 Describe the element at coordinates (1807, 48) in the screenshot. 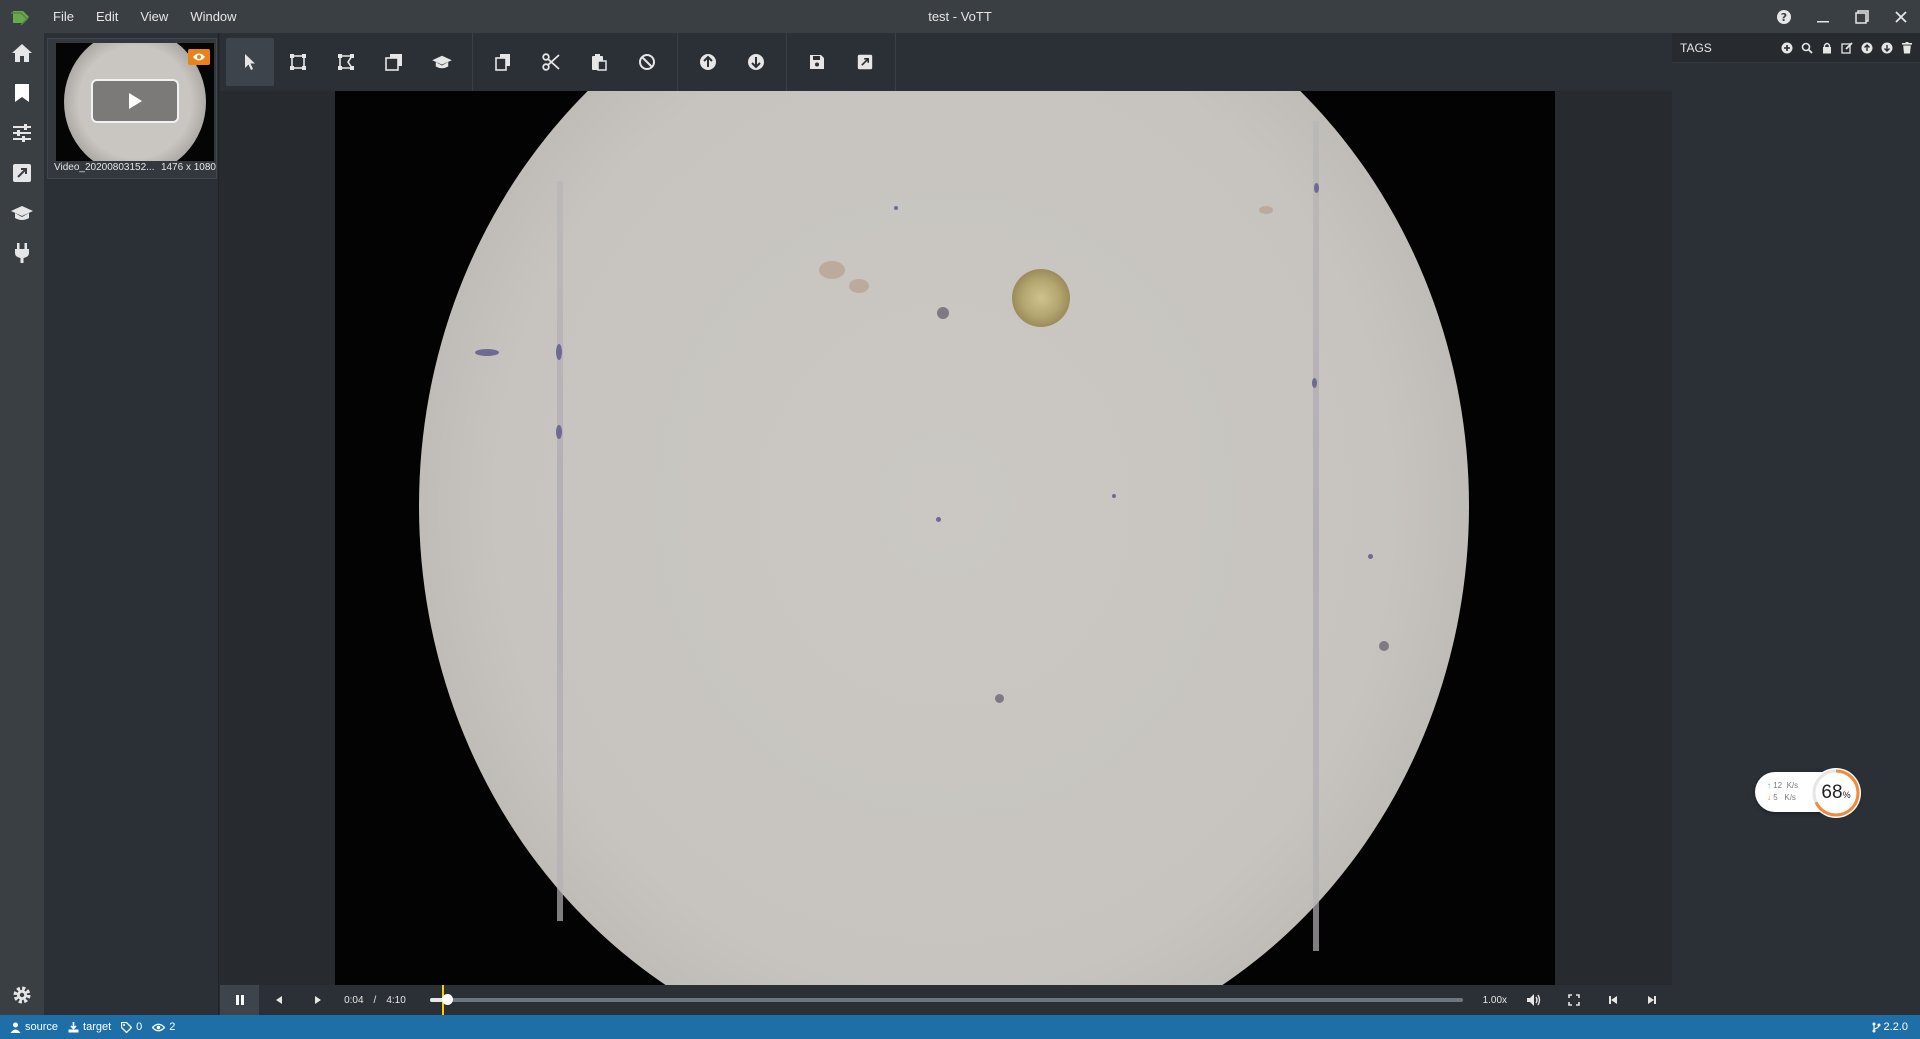

I see `search-tag-icon` at that location.